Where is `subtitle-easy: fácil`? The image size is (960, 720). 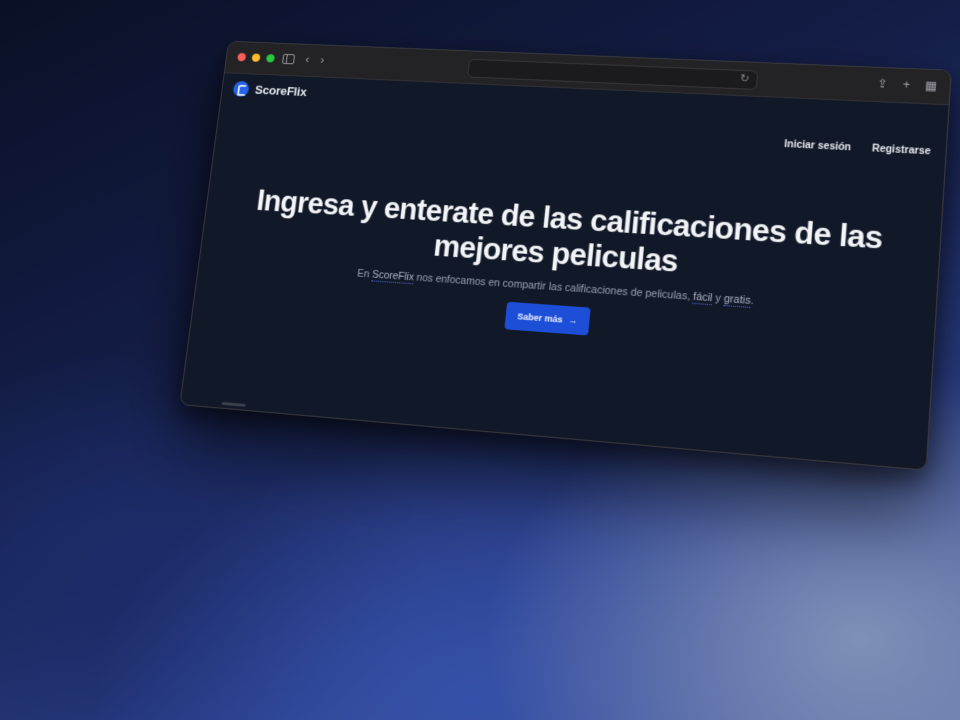 subtitle-easy: fácil is located at coordinates (703, 298).